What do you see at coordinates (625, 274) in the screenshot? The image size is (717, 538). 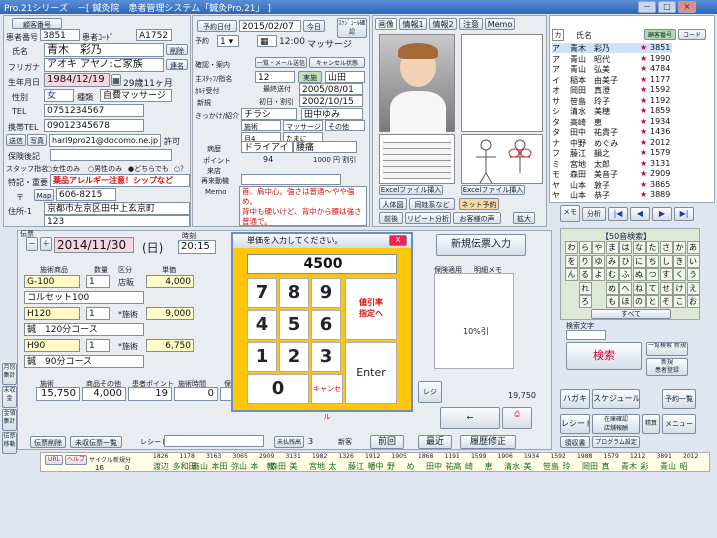 I see `kana-key: ふ` at bounding box center [625, 274].